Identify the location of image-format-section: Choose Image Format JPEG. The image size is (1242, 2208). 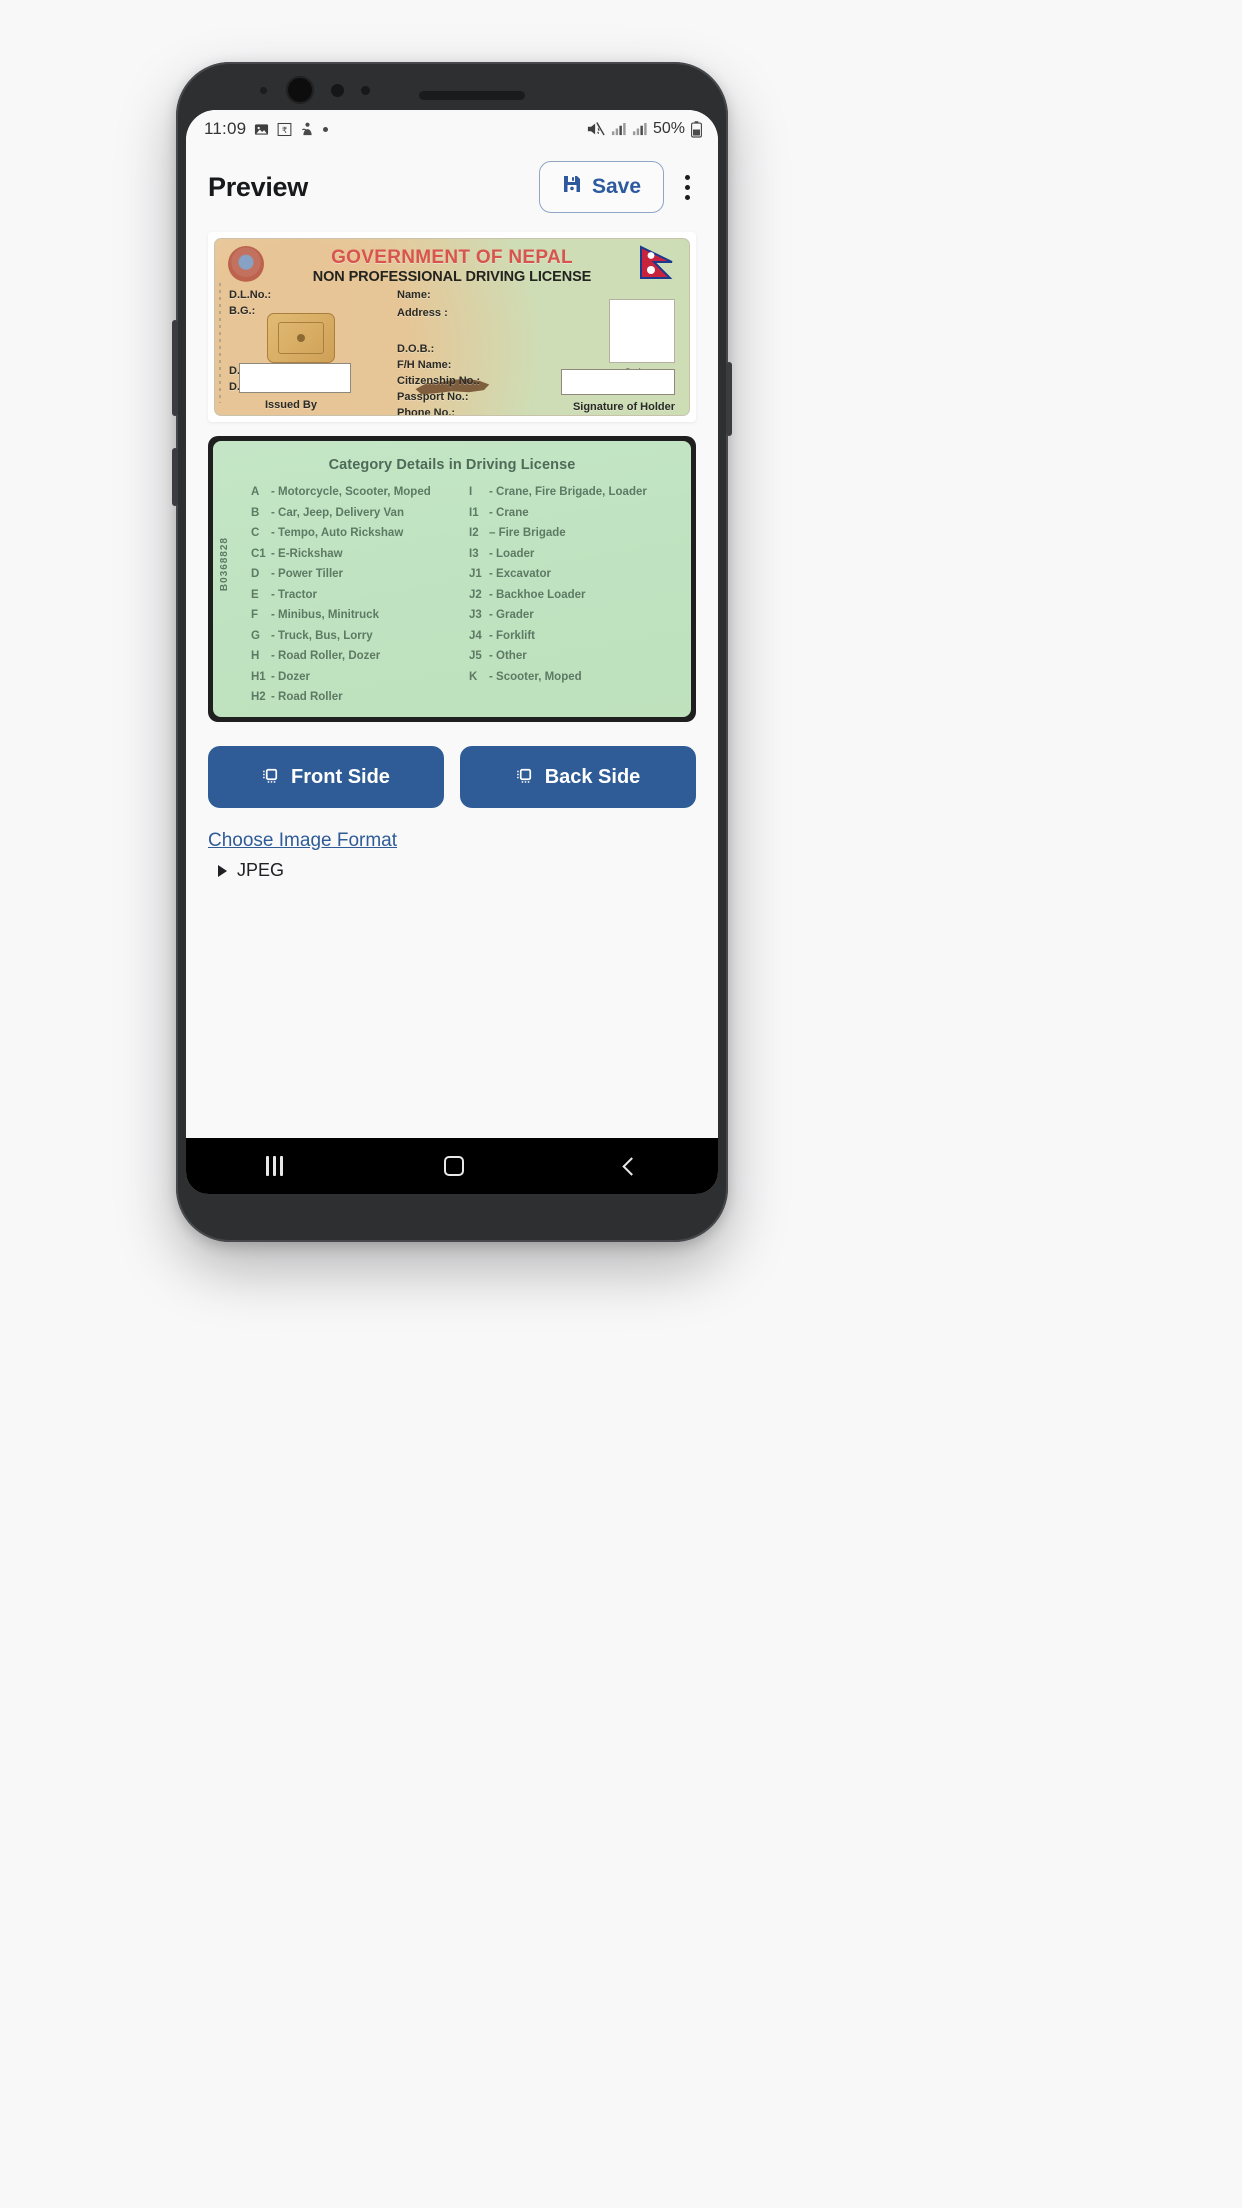
(452, 855).